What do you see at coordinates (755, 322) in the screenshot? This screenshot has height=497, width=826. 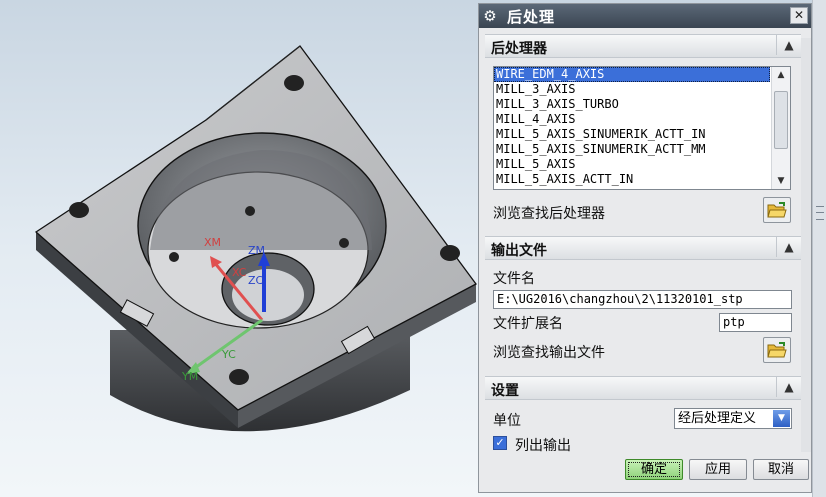 I see `extension-input: ptp` at bounding box center [755, 322].